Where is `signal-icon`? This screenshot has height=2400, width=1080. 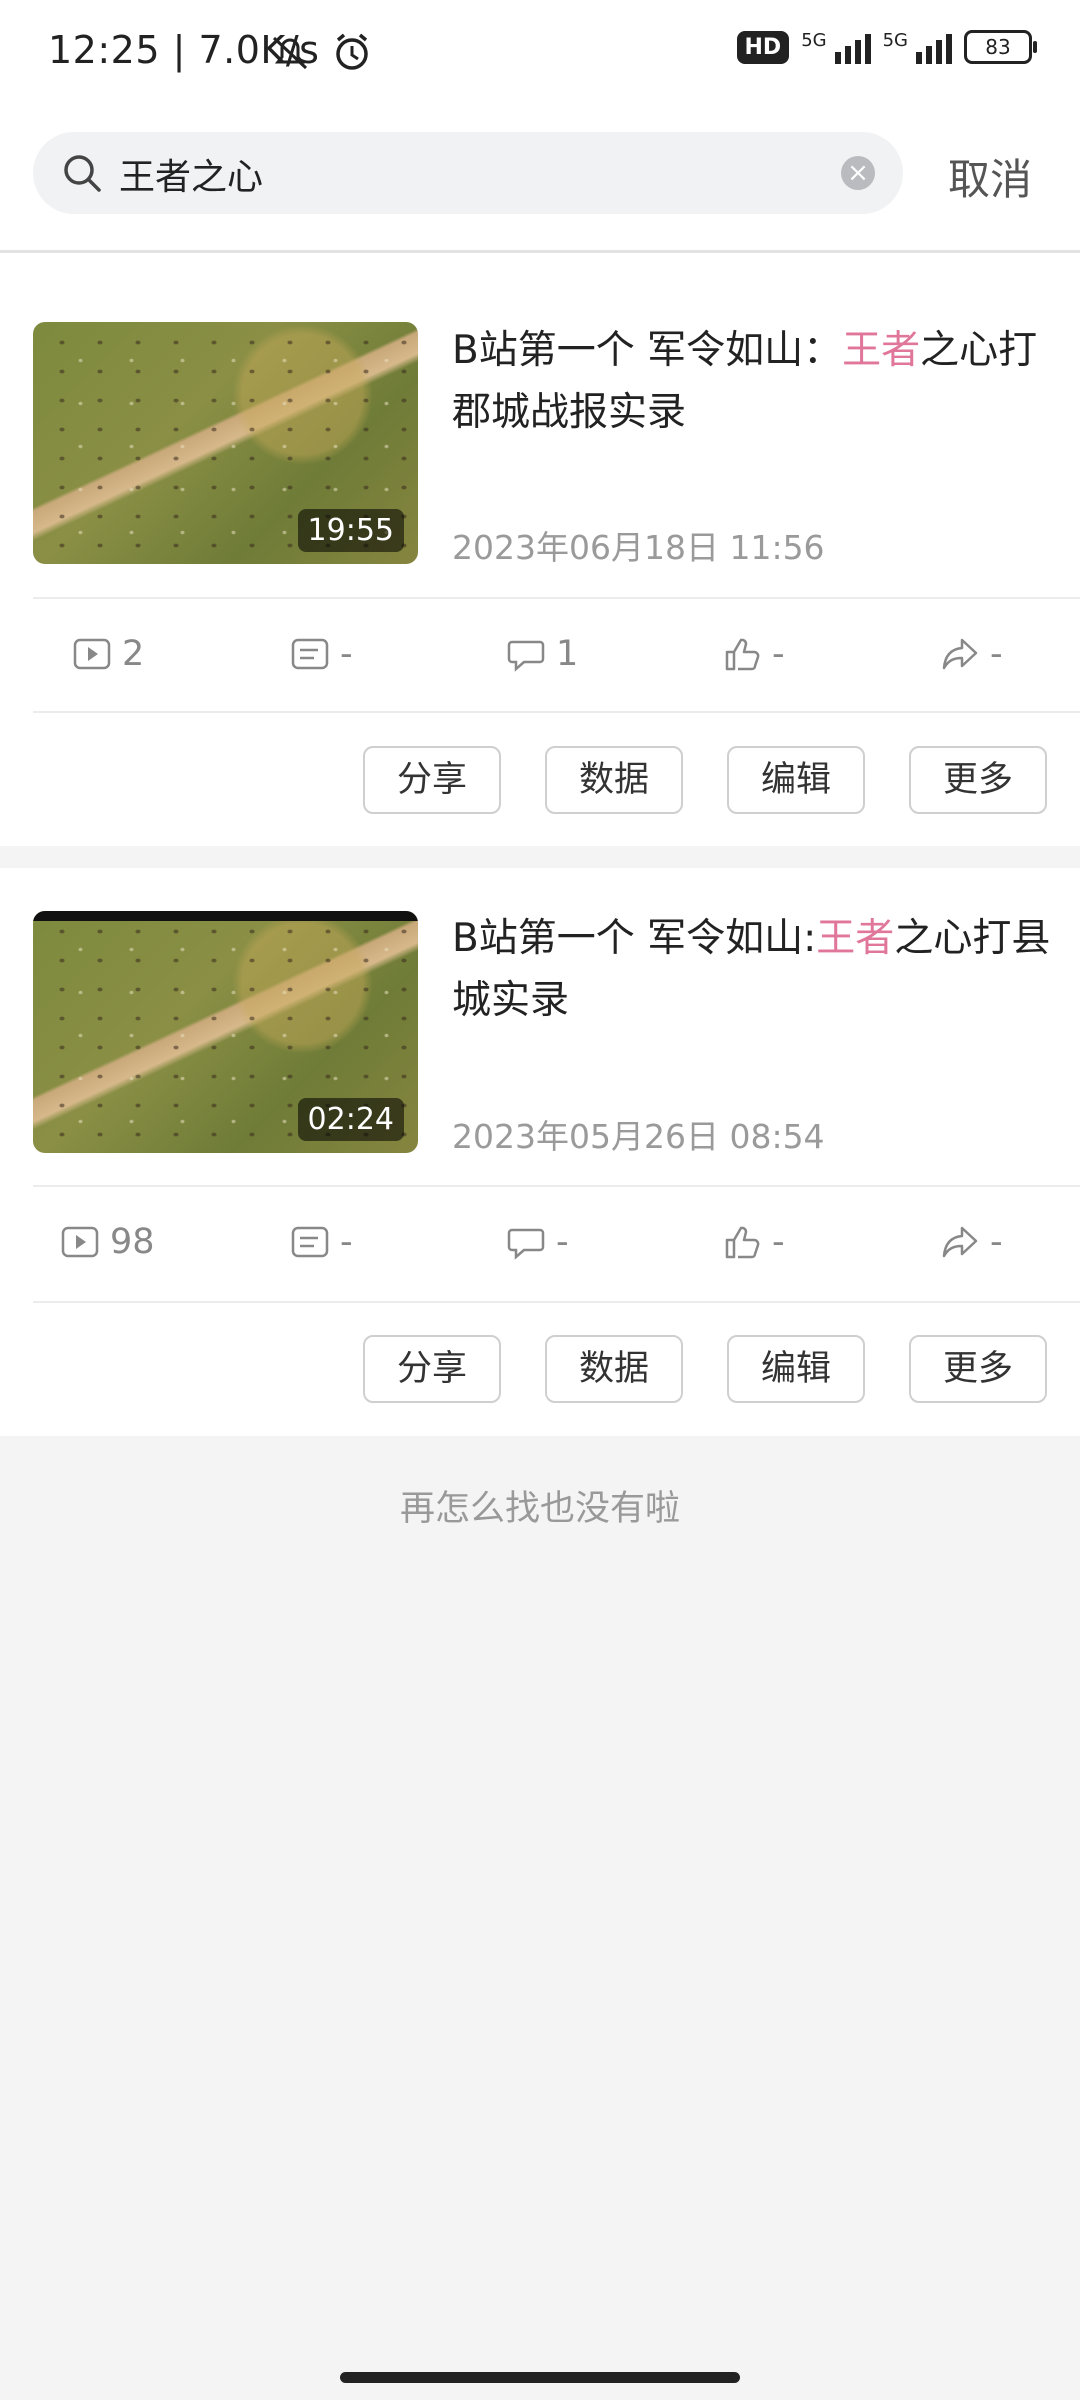
signal-icon is located at coordinates (852, 47).